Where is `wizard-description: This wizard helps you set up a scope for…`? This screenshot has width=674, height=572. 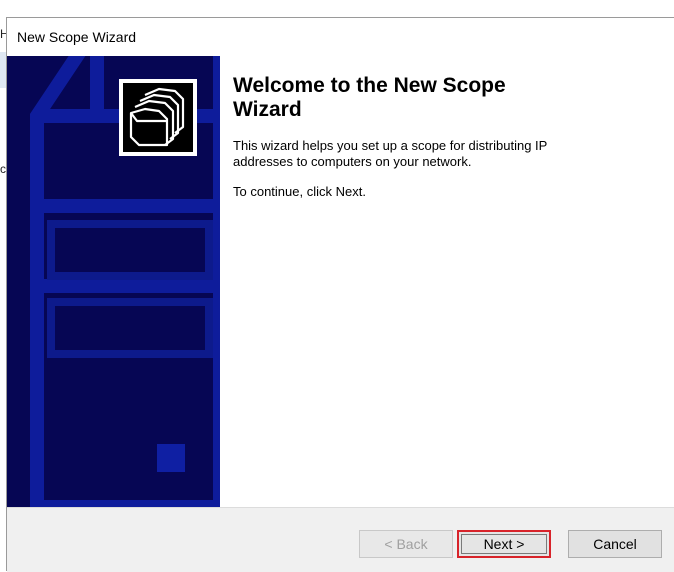
wizard-description: This wizard helps you set up a scope for… is located at coordinates (390, 153).